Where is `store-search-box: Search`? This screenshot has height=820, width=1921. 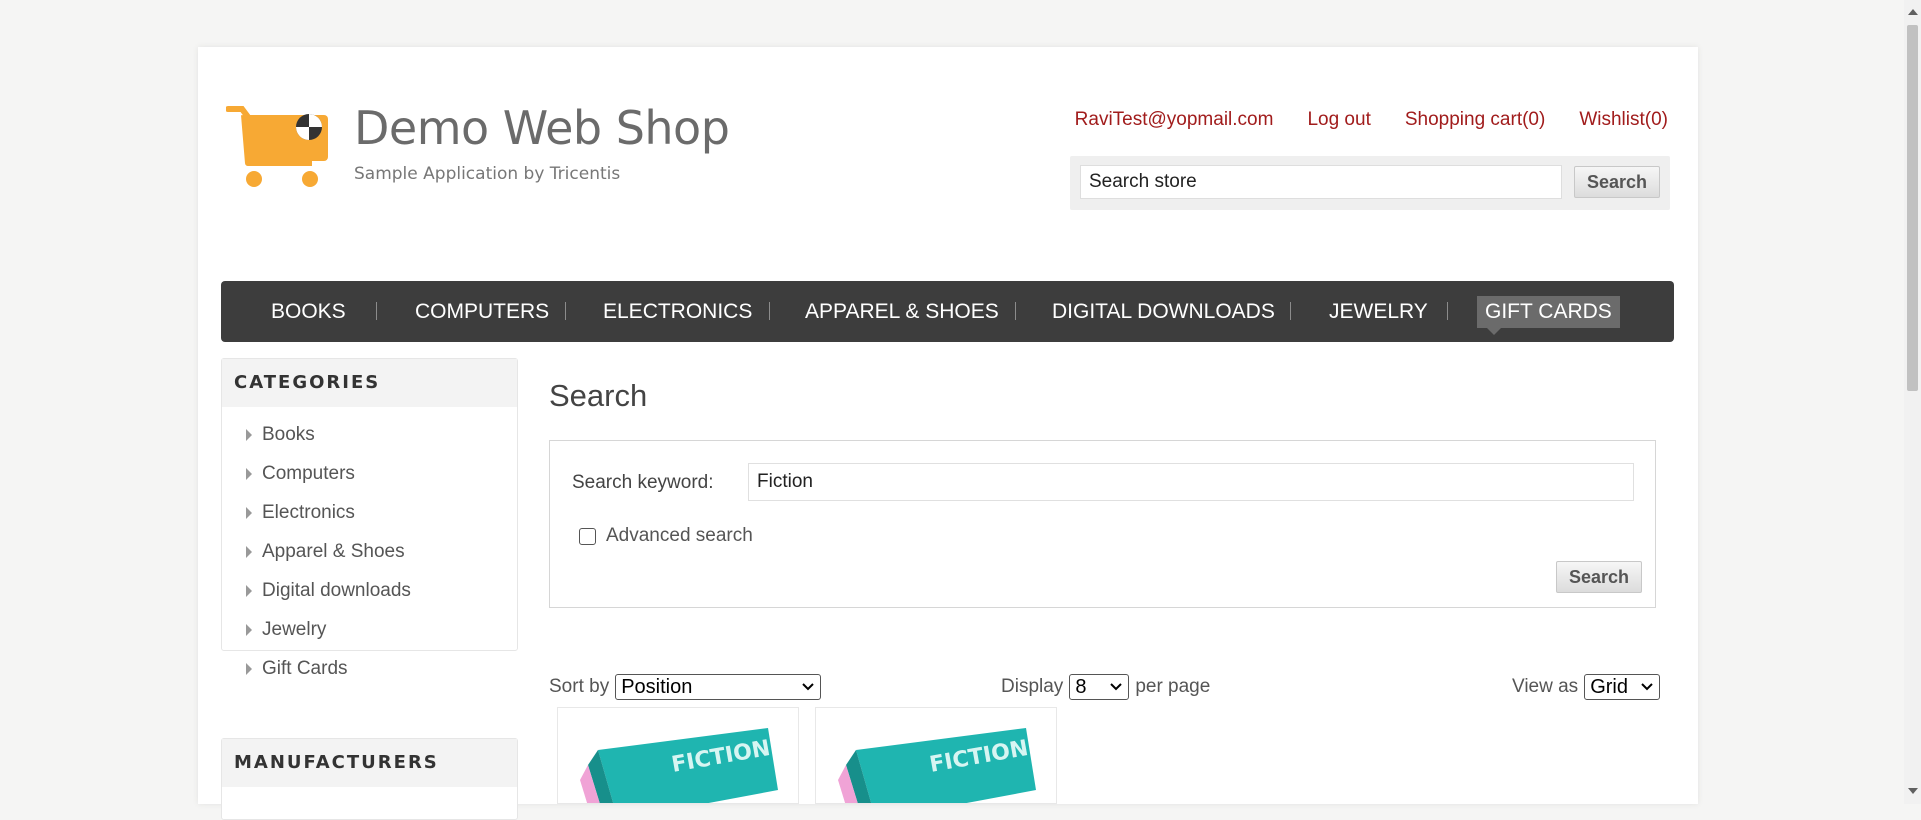
store-search-box: Search is located at coordinates (1370, 183).